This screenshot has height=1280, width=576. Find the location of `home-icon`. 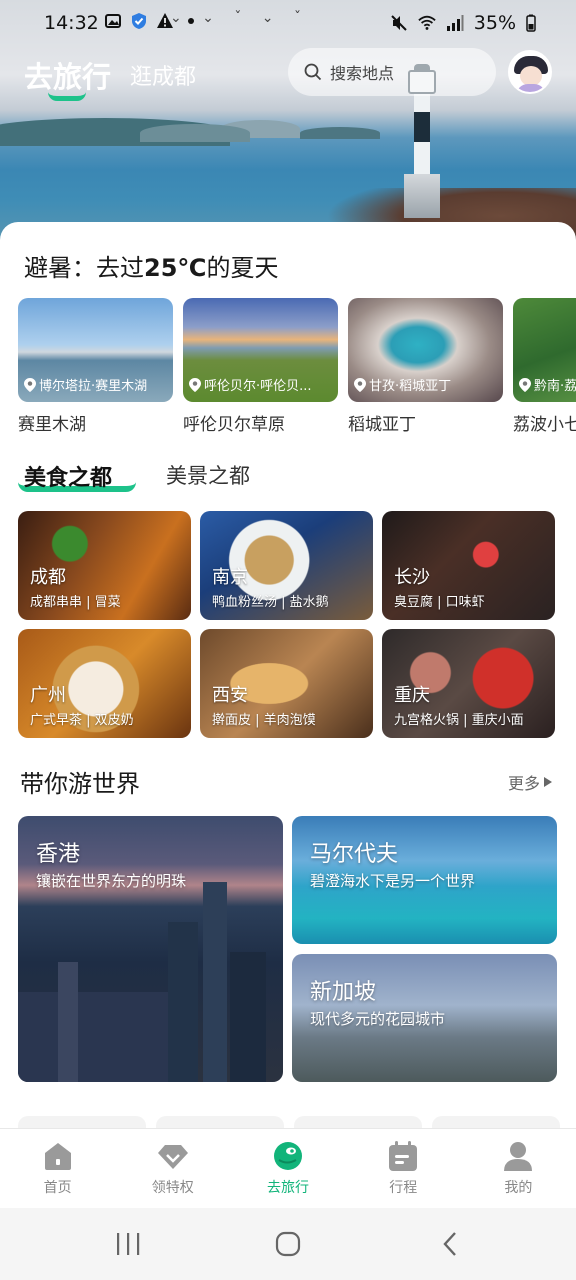

home-icon is located at coordinates (57, 1156).